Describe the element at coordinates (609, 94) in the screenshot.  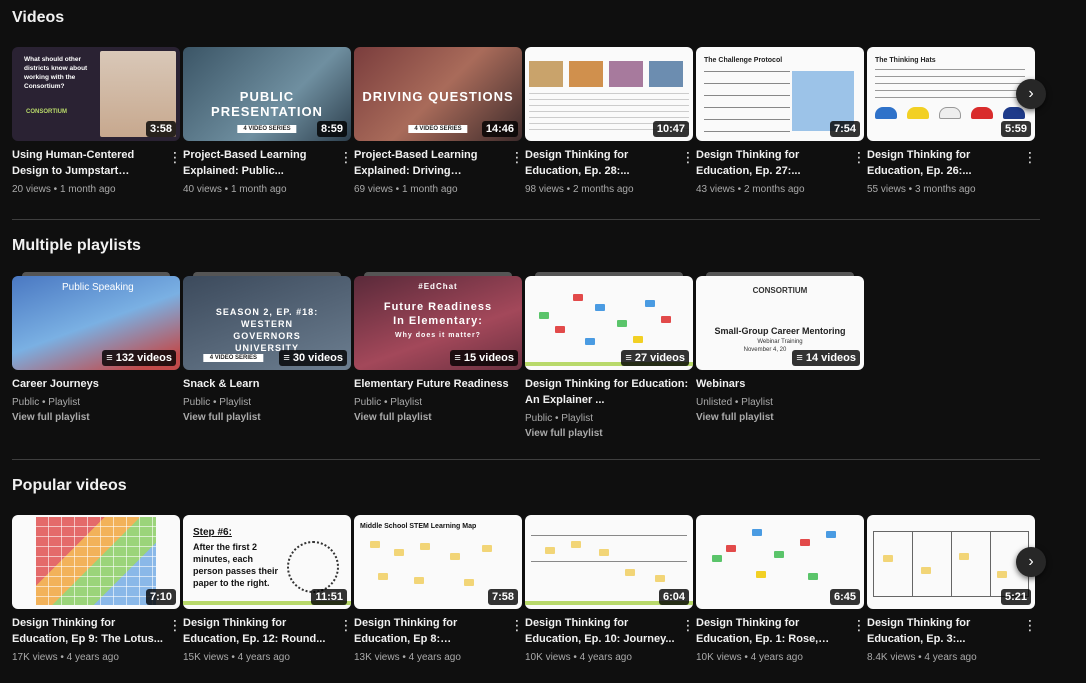
I see `video-thumbnail: 10:47` at that location.